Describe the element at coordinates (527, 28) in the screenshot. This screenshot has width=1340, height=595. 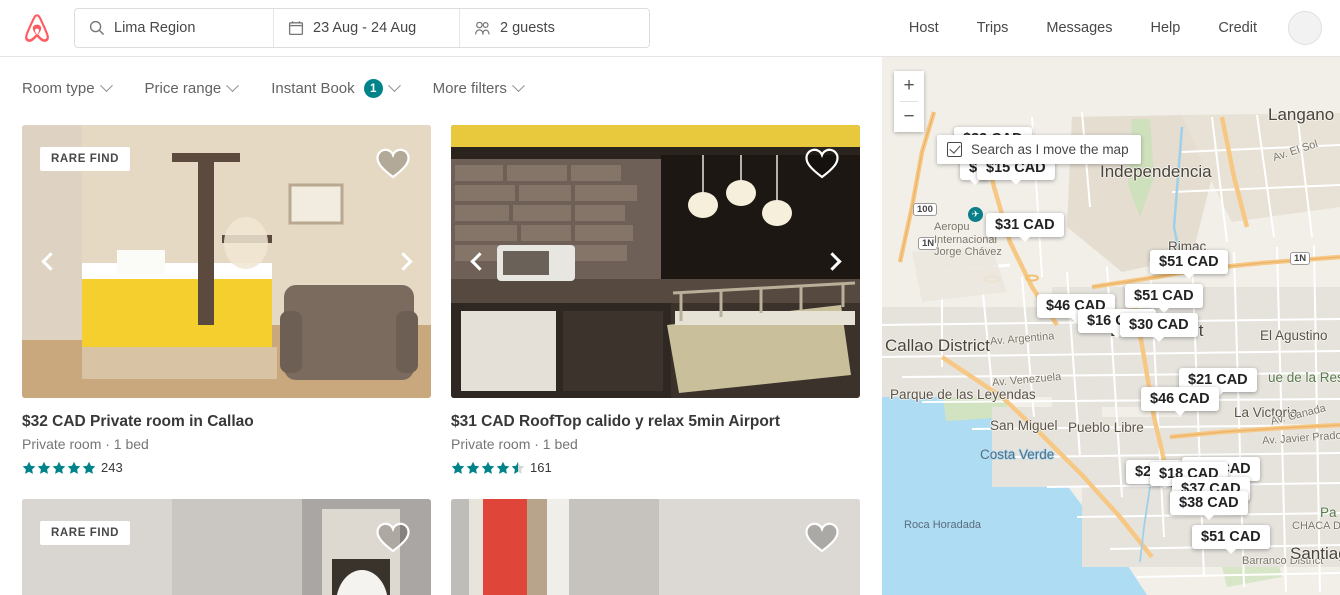
I see `search-guests-value: 2 guests` at that location.